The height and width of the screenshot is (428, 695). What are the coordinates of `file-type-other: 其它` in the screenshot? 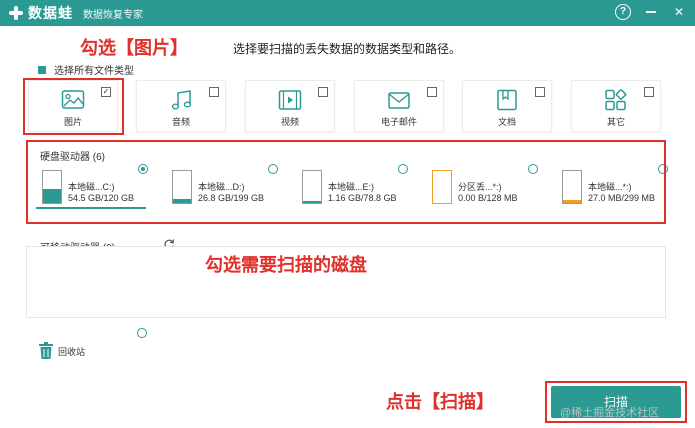 It's located at (616, 106).